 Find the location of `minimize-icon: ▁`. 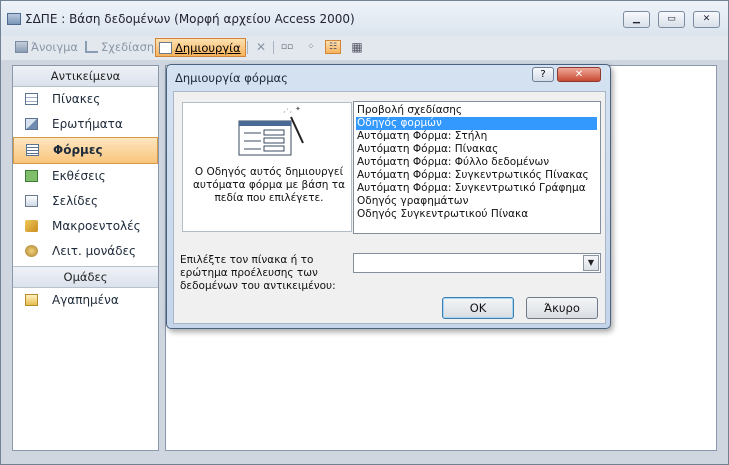

minimize-icon: ▁ is located at coordinates (636, 19).